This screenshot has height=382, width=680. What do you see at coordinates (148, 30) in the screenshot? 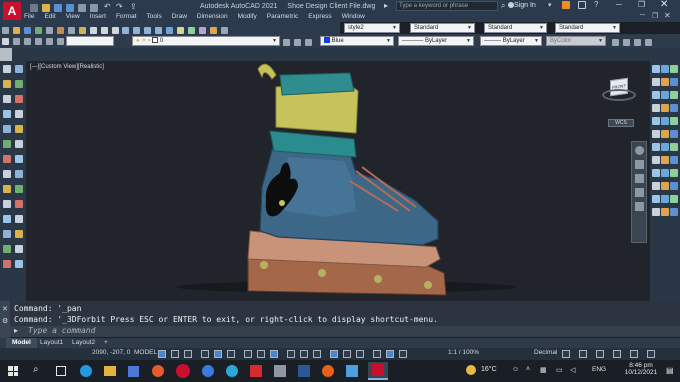
I see `zoom-window-icon` at bounding box center [148, 30].